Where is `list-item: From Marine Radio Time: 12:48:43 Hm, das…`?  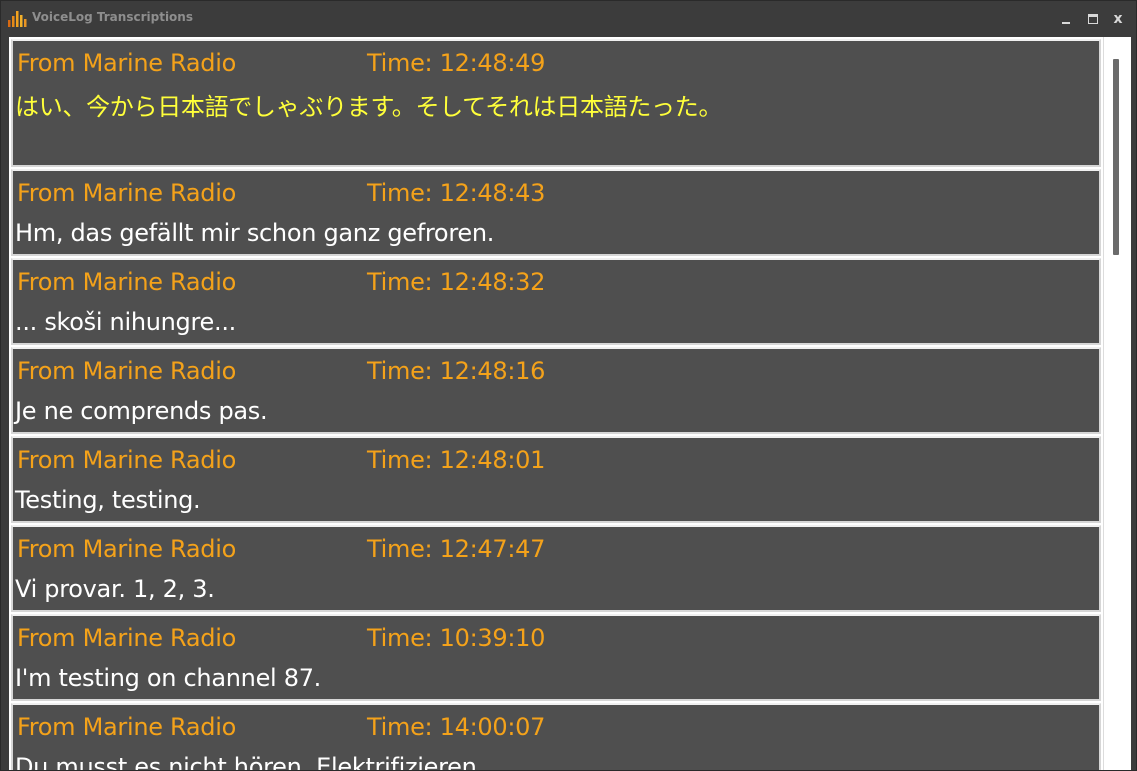 list-item: From Marine Radio Time: 12:48:43 Hm, das… is located at coordinates (556, 212).